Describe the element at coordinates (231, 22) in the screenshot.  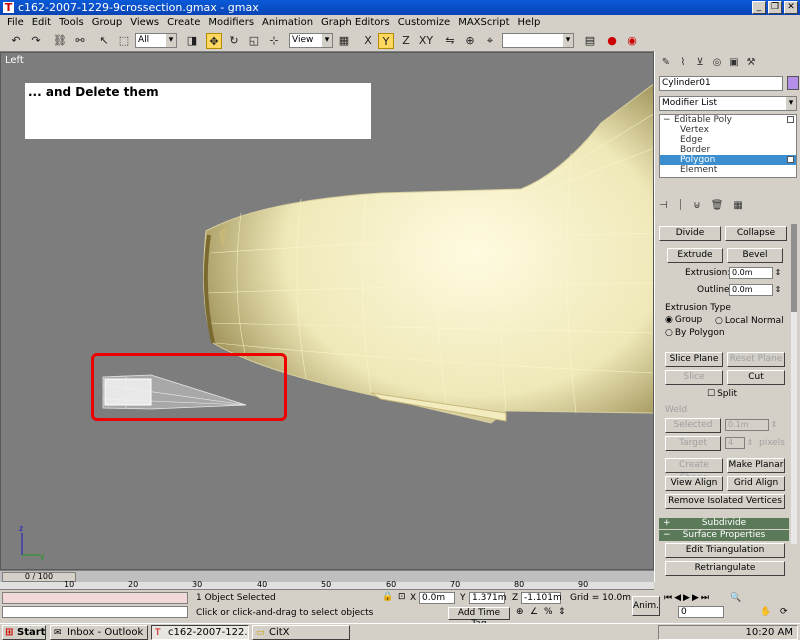
I see `menu-modifiers: Modifiers` at that location.